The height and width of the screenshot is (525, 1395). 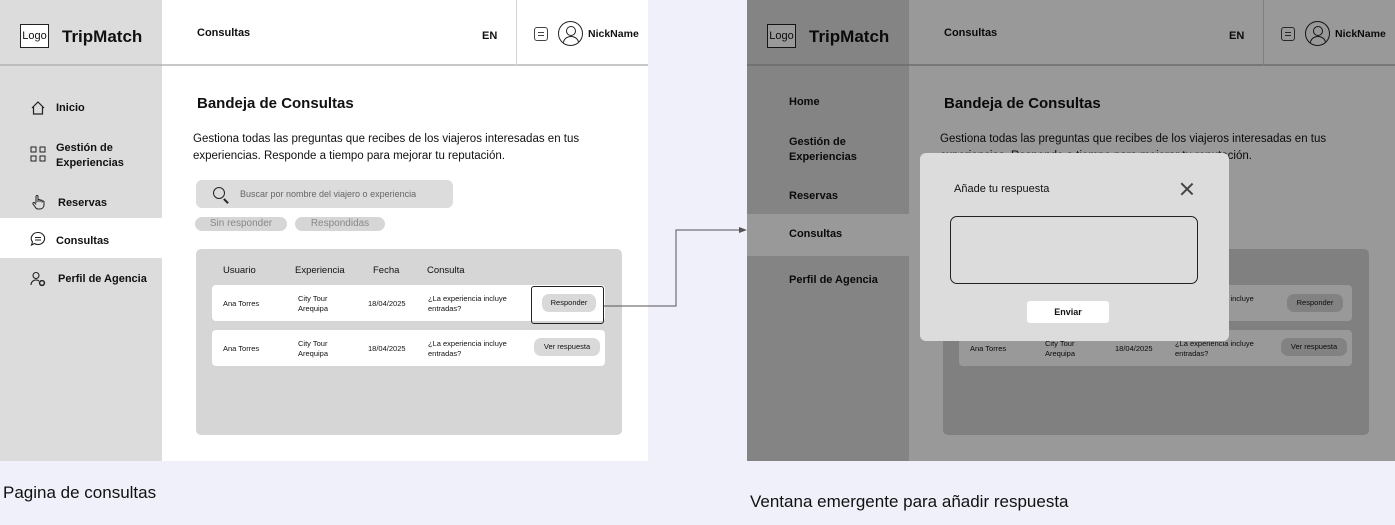 I want to click on caption-right: Ventana emergente para añadir respuesta, so click(x=909, y=501).